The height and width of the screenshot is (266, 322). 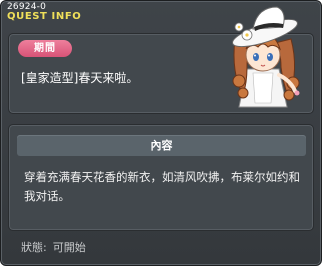 I want to click on quest-status: 狀態: 可開始, so click(x=53, y=247).